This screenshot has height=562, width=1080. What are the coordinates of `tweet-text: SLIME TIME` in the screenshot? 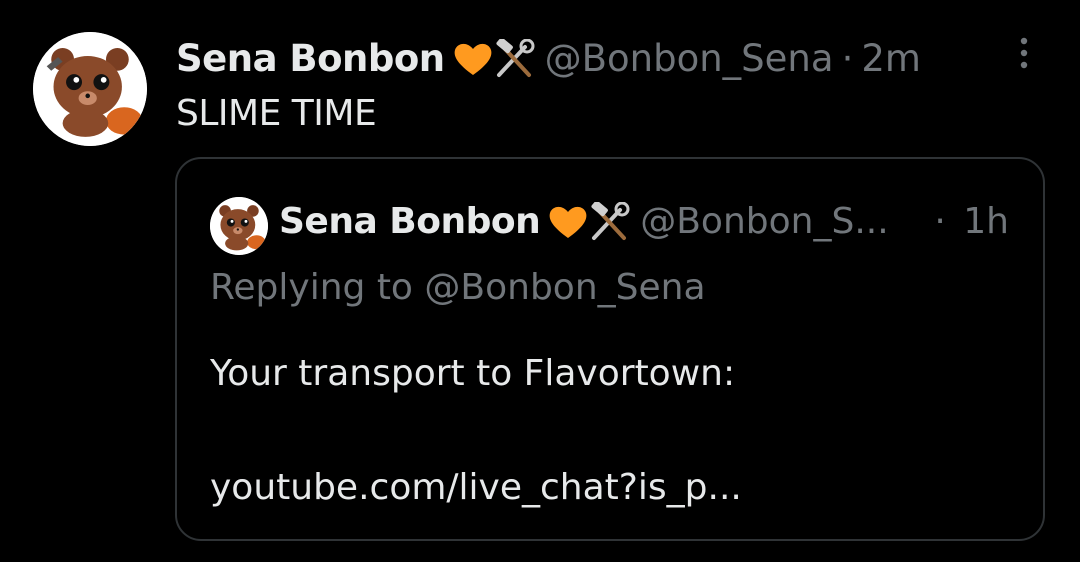 It's located at (276, 113).